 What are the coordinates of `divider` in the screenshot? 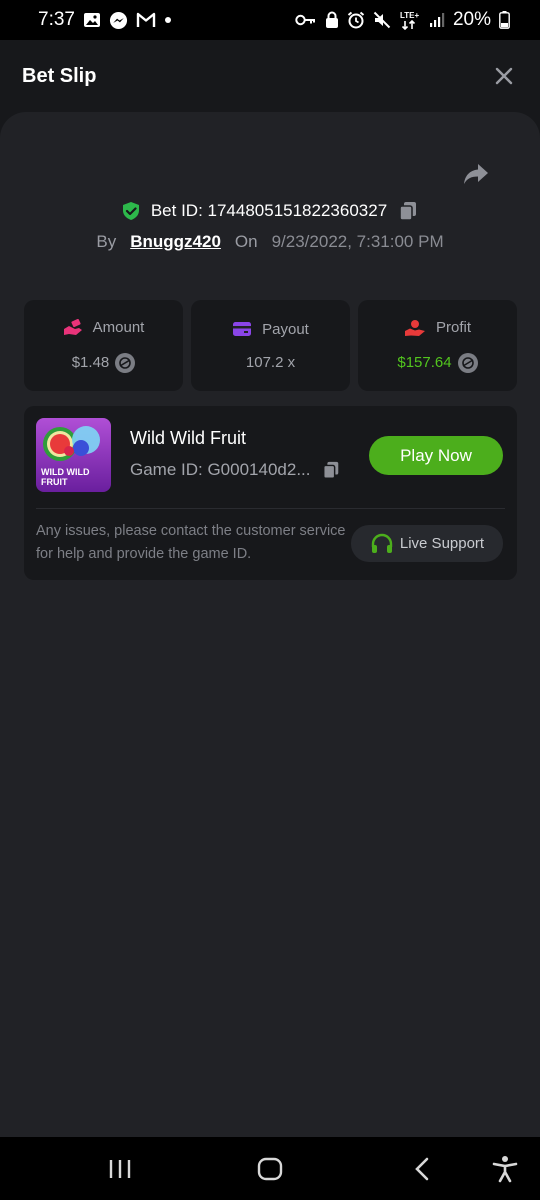 It's located at (270, 508).